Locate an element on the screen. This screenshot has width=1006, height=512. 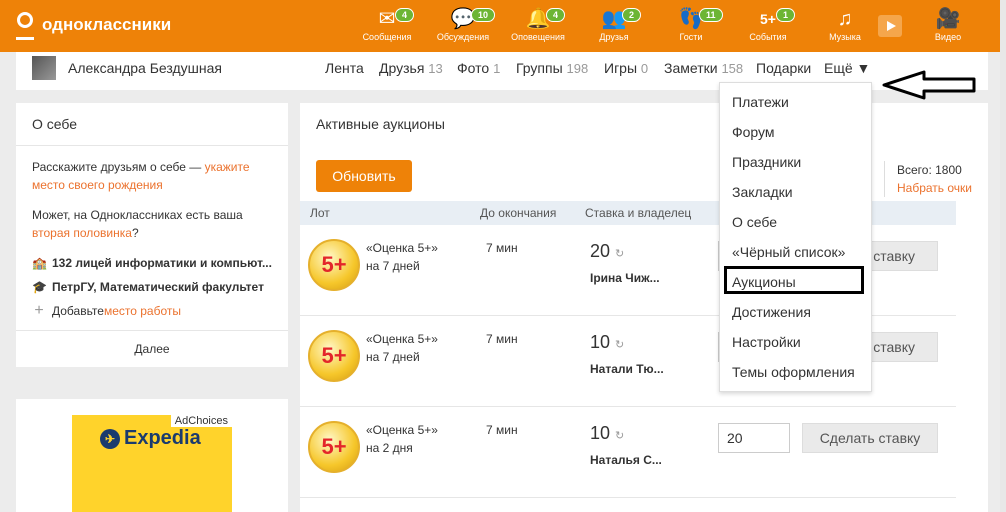
messages-badge: 4 is located at coordinates (405, 15).